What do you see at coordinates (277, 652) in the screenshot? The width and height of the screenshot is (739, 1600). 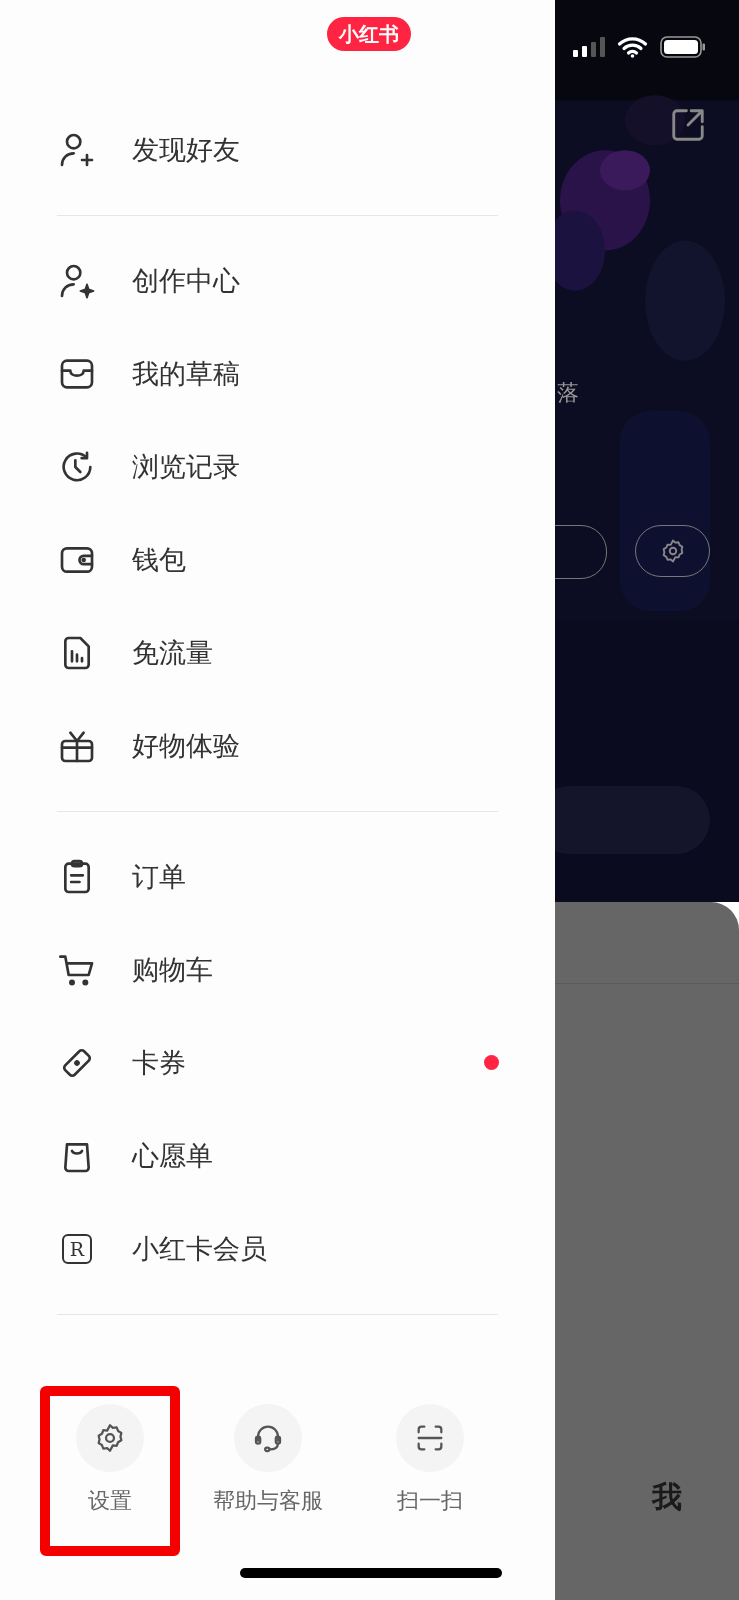 I see `menu-item: 免流量` at bounding box center [277, 652].